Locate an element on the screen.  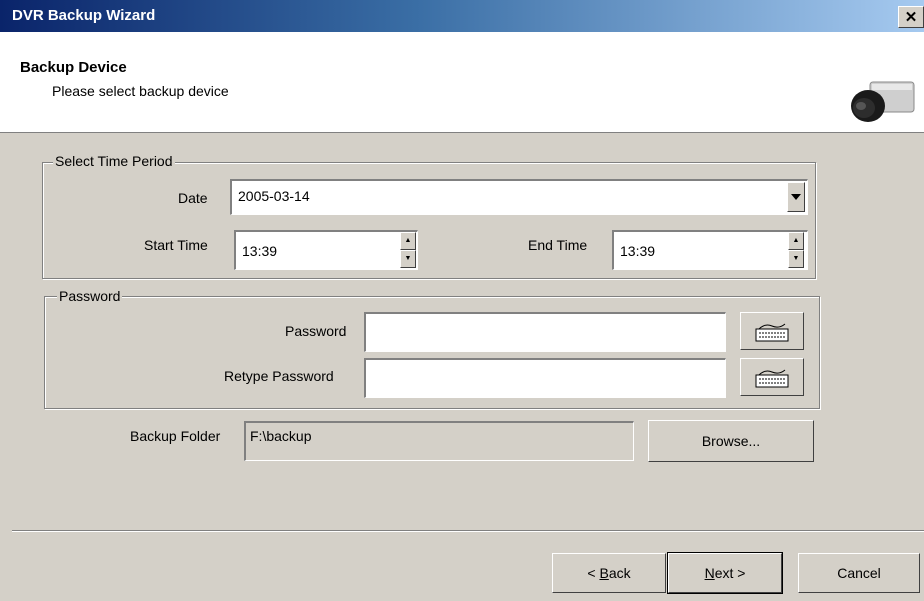
back-rest: ack is located at coordinates (619, 573).